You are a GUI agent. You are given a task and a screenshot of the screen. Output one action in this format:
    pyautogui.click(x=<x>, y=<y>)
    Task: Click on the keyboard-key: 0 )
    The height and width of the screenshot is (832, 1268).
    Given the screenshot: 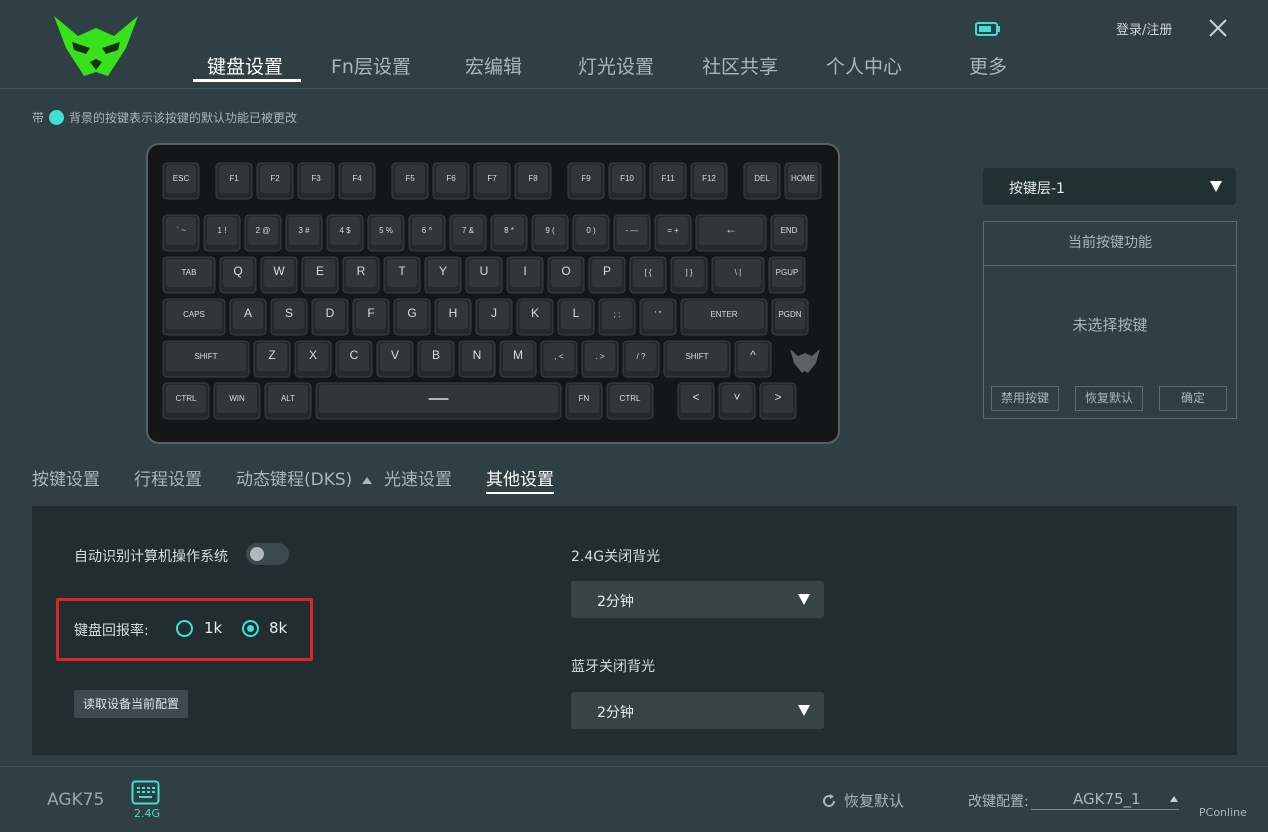 What is the action you would take?
    pyautogui.click(x=591, y=233)
    